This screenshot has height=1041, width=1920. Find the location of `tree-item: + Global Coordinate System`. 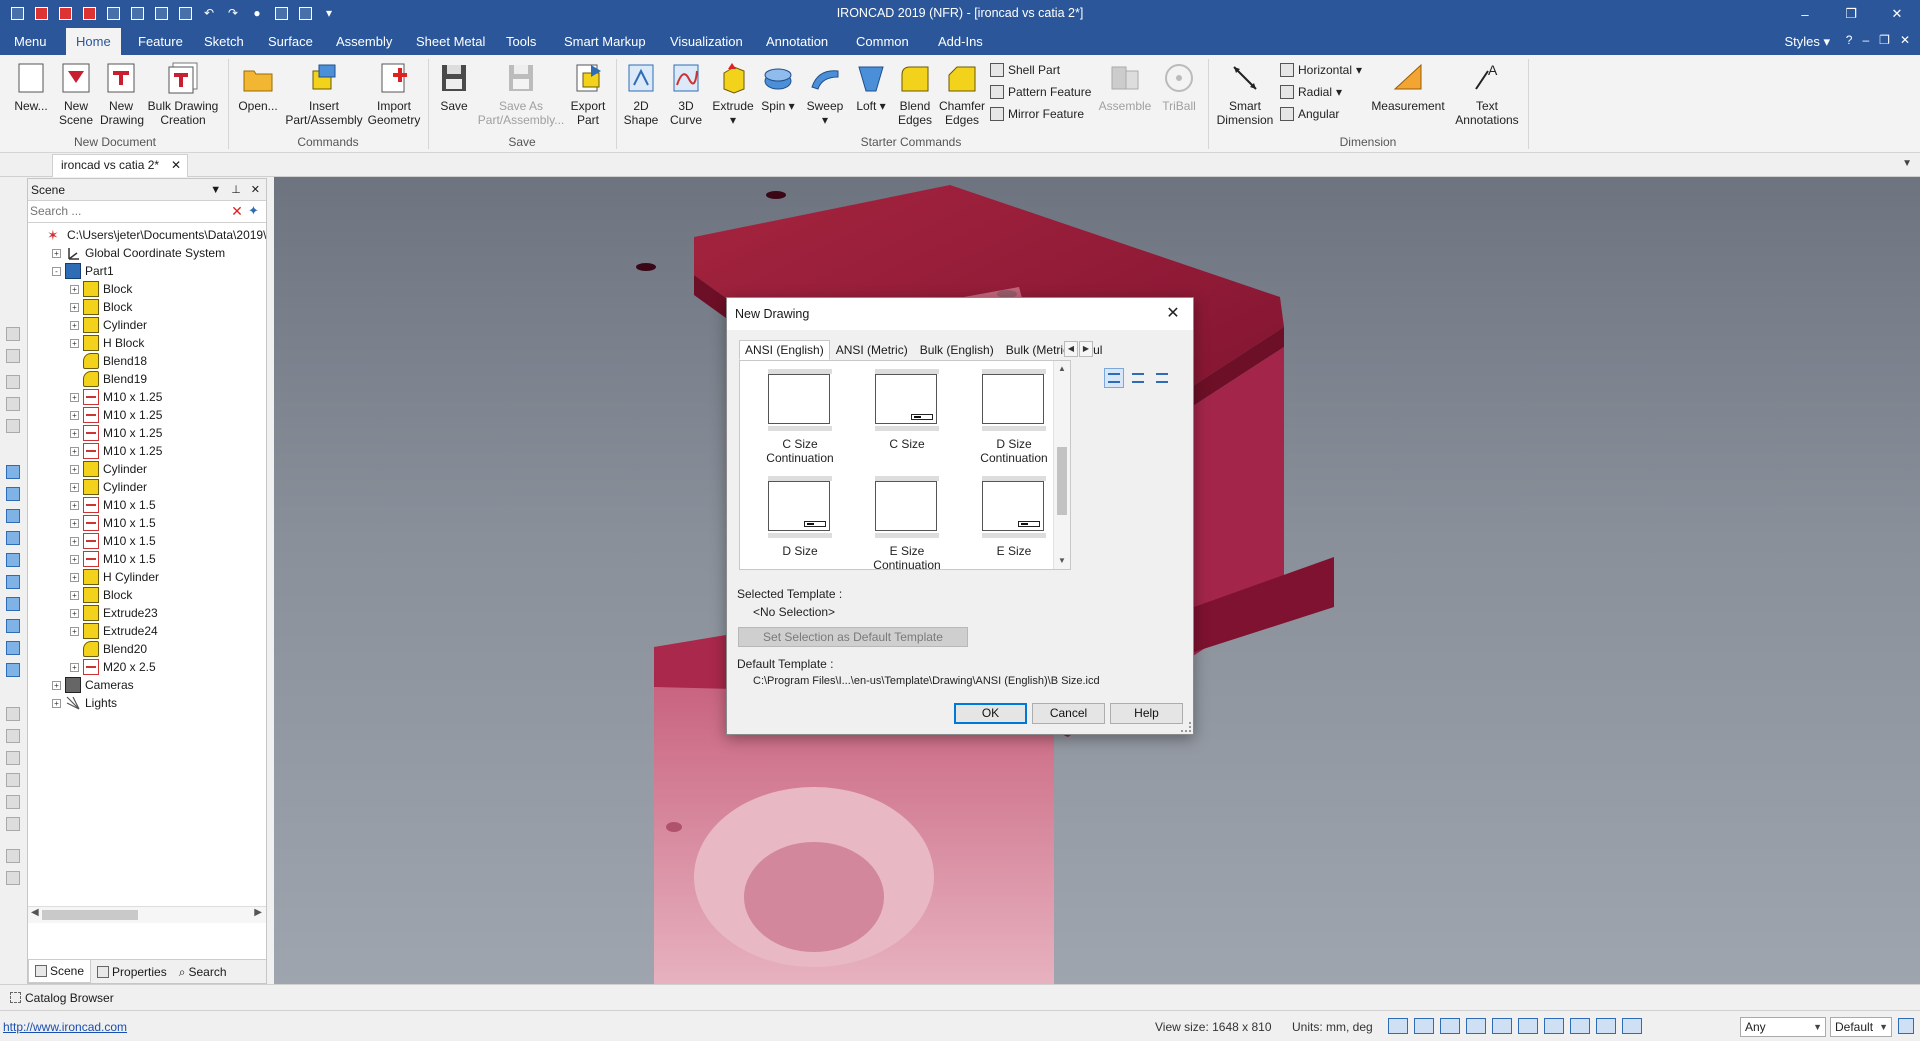

tree-item: + Global Coordinate System is located at coordinates (138, 253).